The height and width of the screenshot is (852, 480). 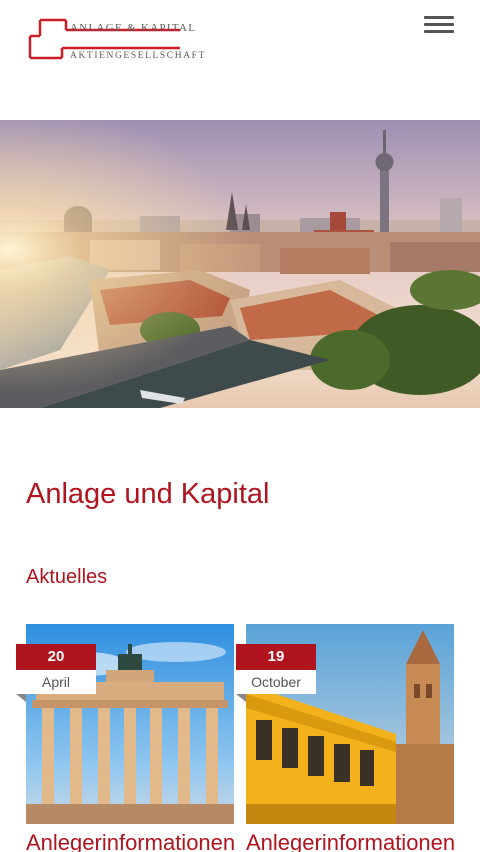 I want to click on date-badge: 19 October, so click(x=276, y=673).